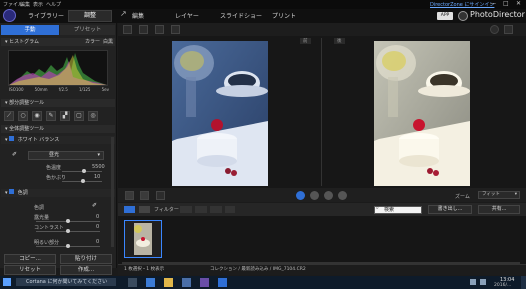 This screenshot has height=289, width=526. I want to click on menu-view: 表示, so click(38, 4).